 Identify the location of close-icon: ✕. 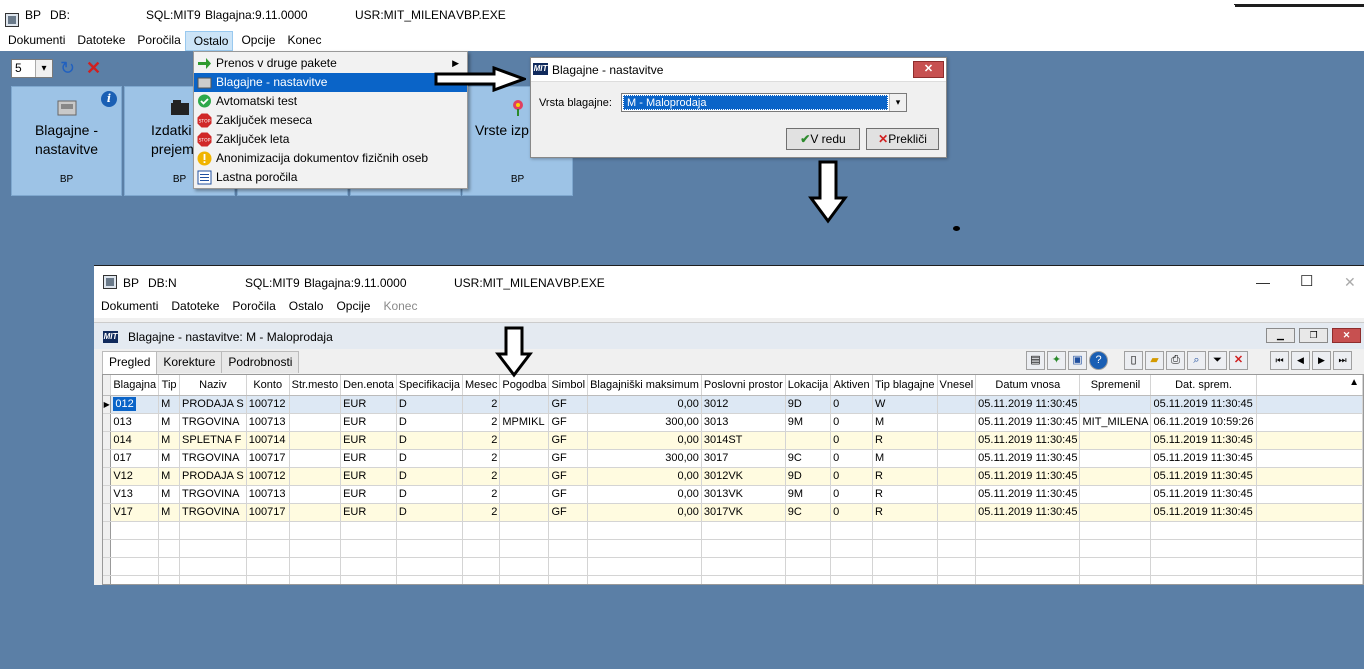
(93, 68).